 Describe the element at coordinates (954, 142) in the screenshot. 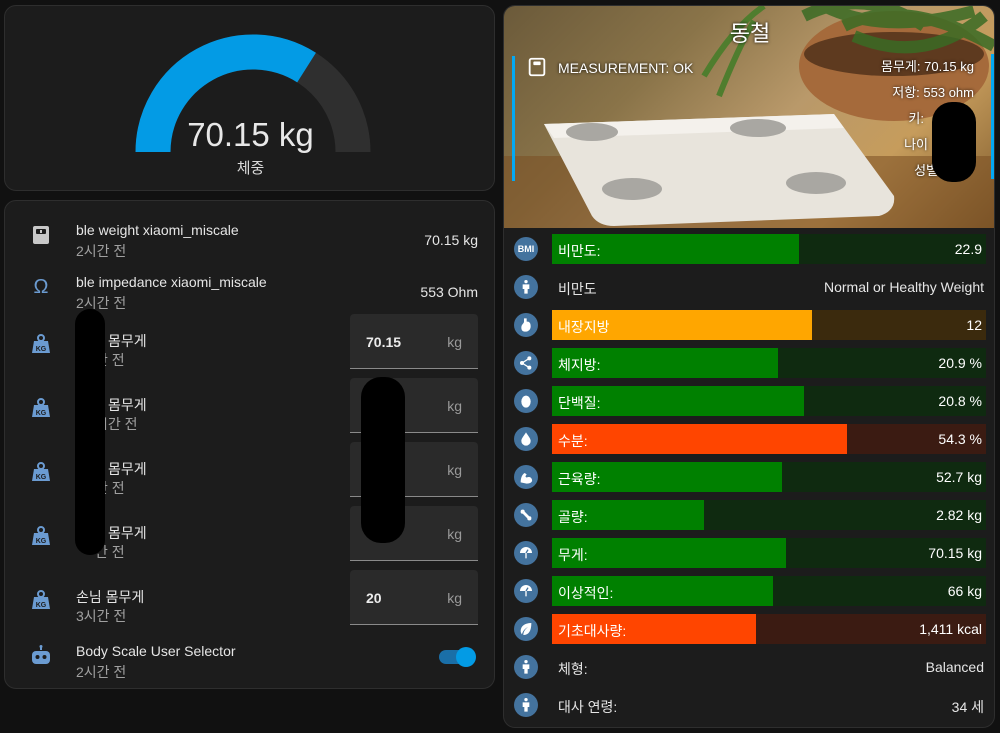

I see `redaction-mark` at that location.